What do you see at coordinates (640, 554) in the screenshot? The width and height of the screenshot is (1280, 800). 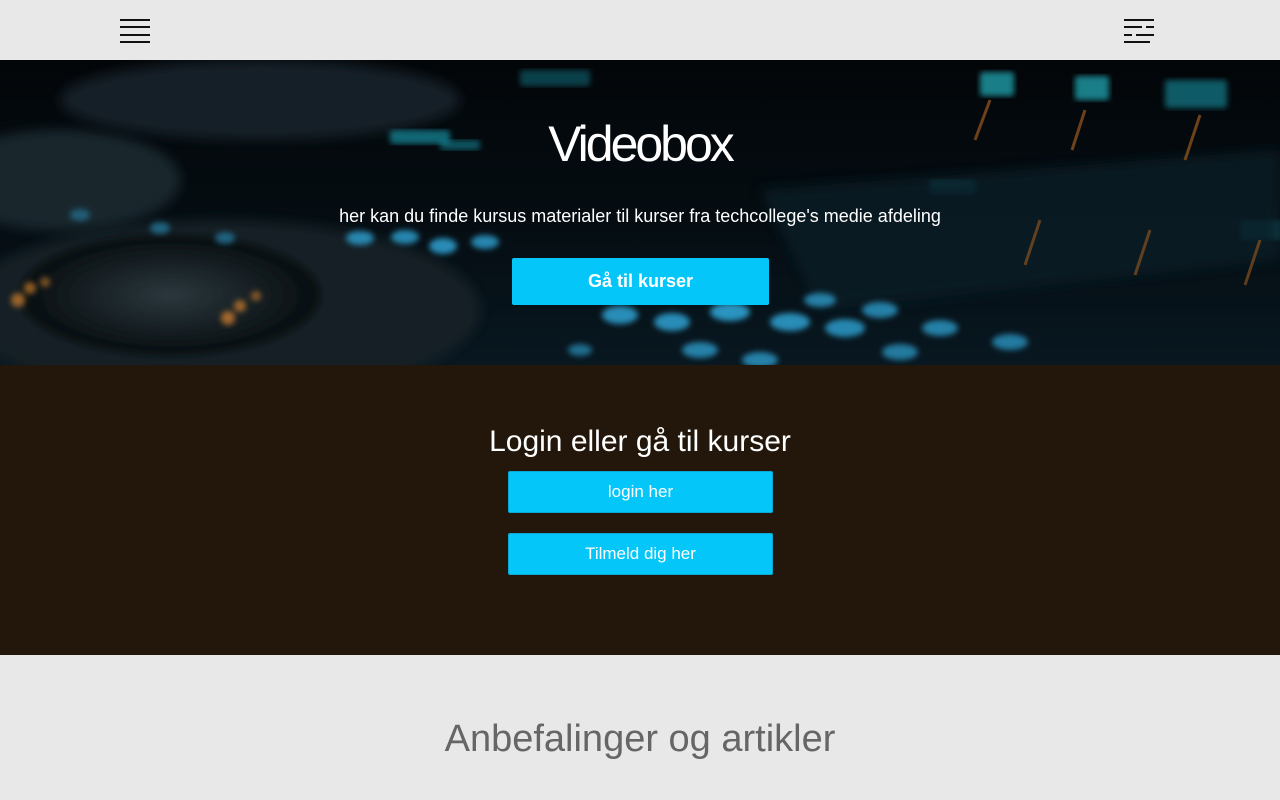 I see `signup-button: Tilmeld dig her` at bounding box center [640, 554].